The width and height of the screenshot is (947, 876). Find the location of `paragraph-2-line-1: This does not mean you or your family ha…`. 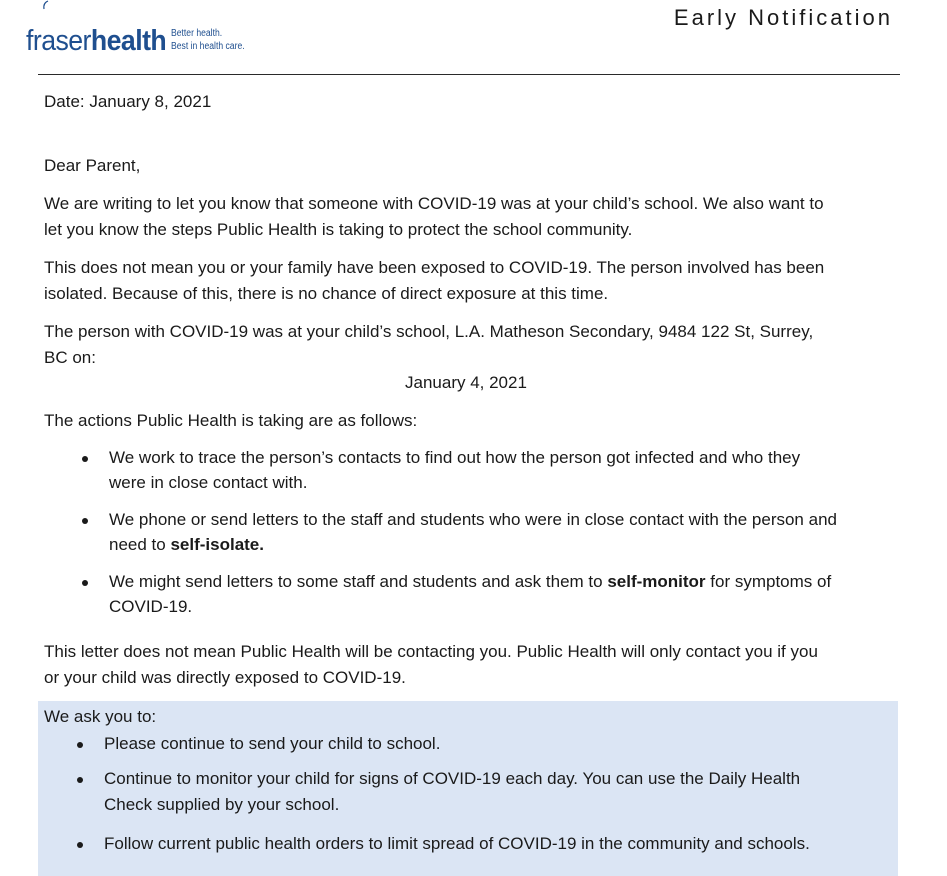

paragraph-2-line-1: This does not mean you or your family ha… is located at coordinates (434, 267).